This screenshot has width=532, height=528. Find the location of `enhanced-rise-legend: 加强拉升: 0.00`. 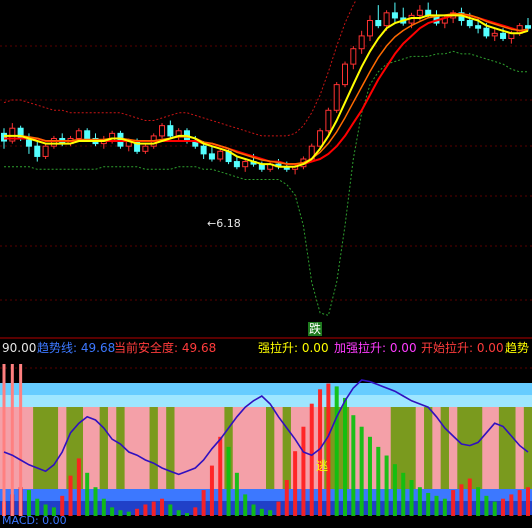

enhanced-rise-legend: 加强拉升: 0.00 is located at coordinates (375, 348).